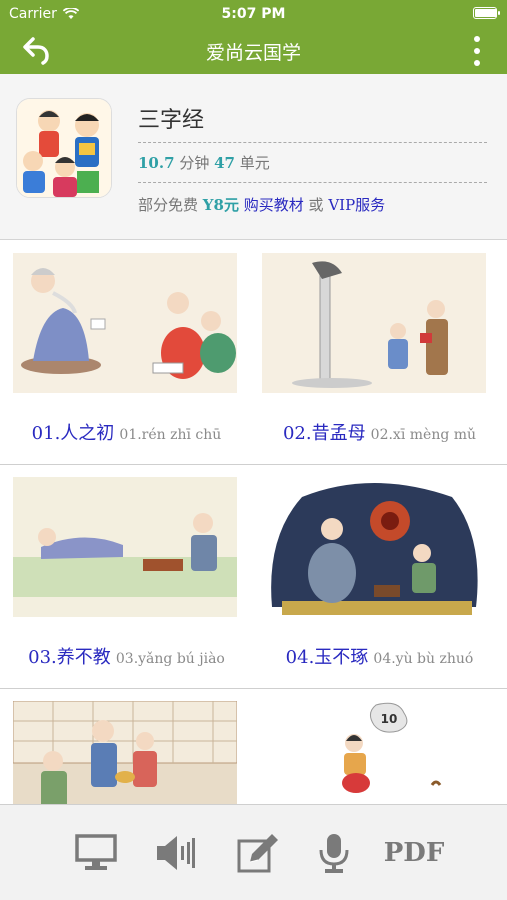  Describe the element at coordinates (477, 51) in the screenshot. I see `more-button` at that location.